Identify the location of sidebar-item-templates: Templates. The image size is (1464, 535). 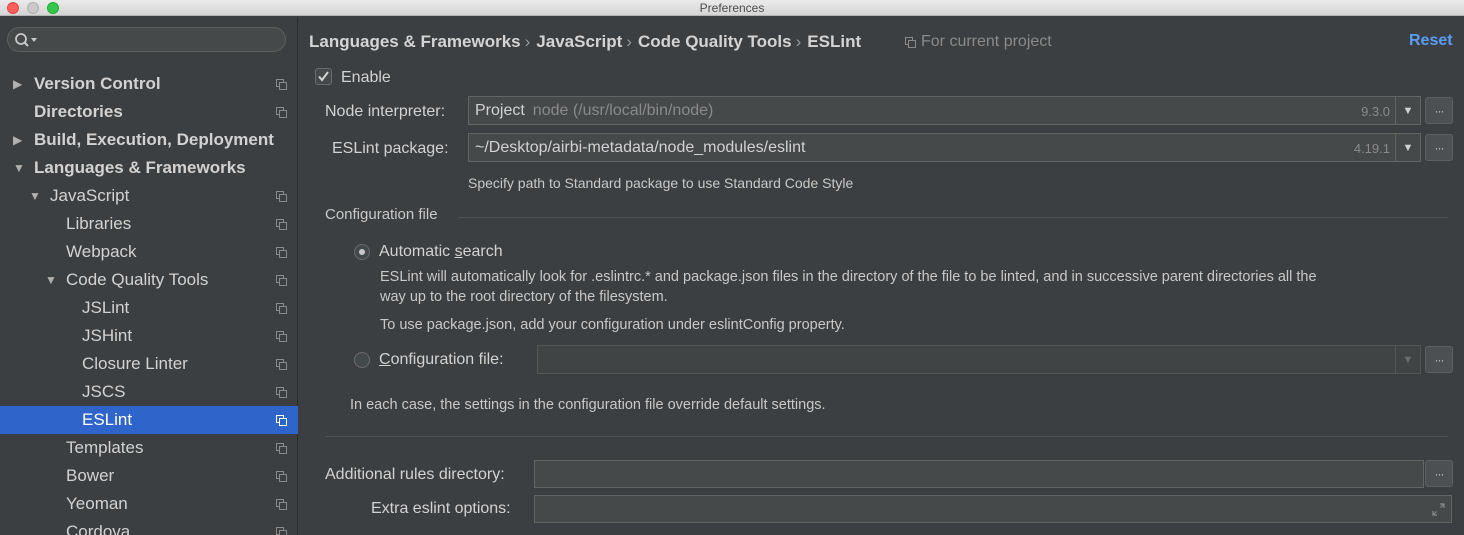
(149, 448).